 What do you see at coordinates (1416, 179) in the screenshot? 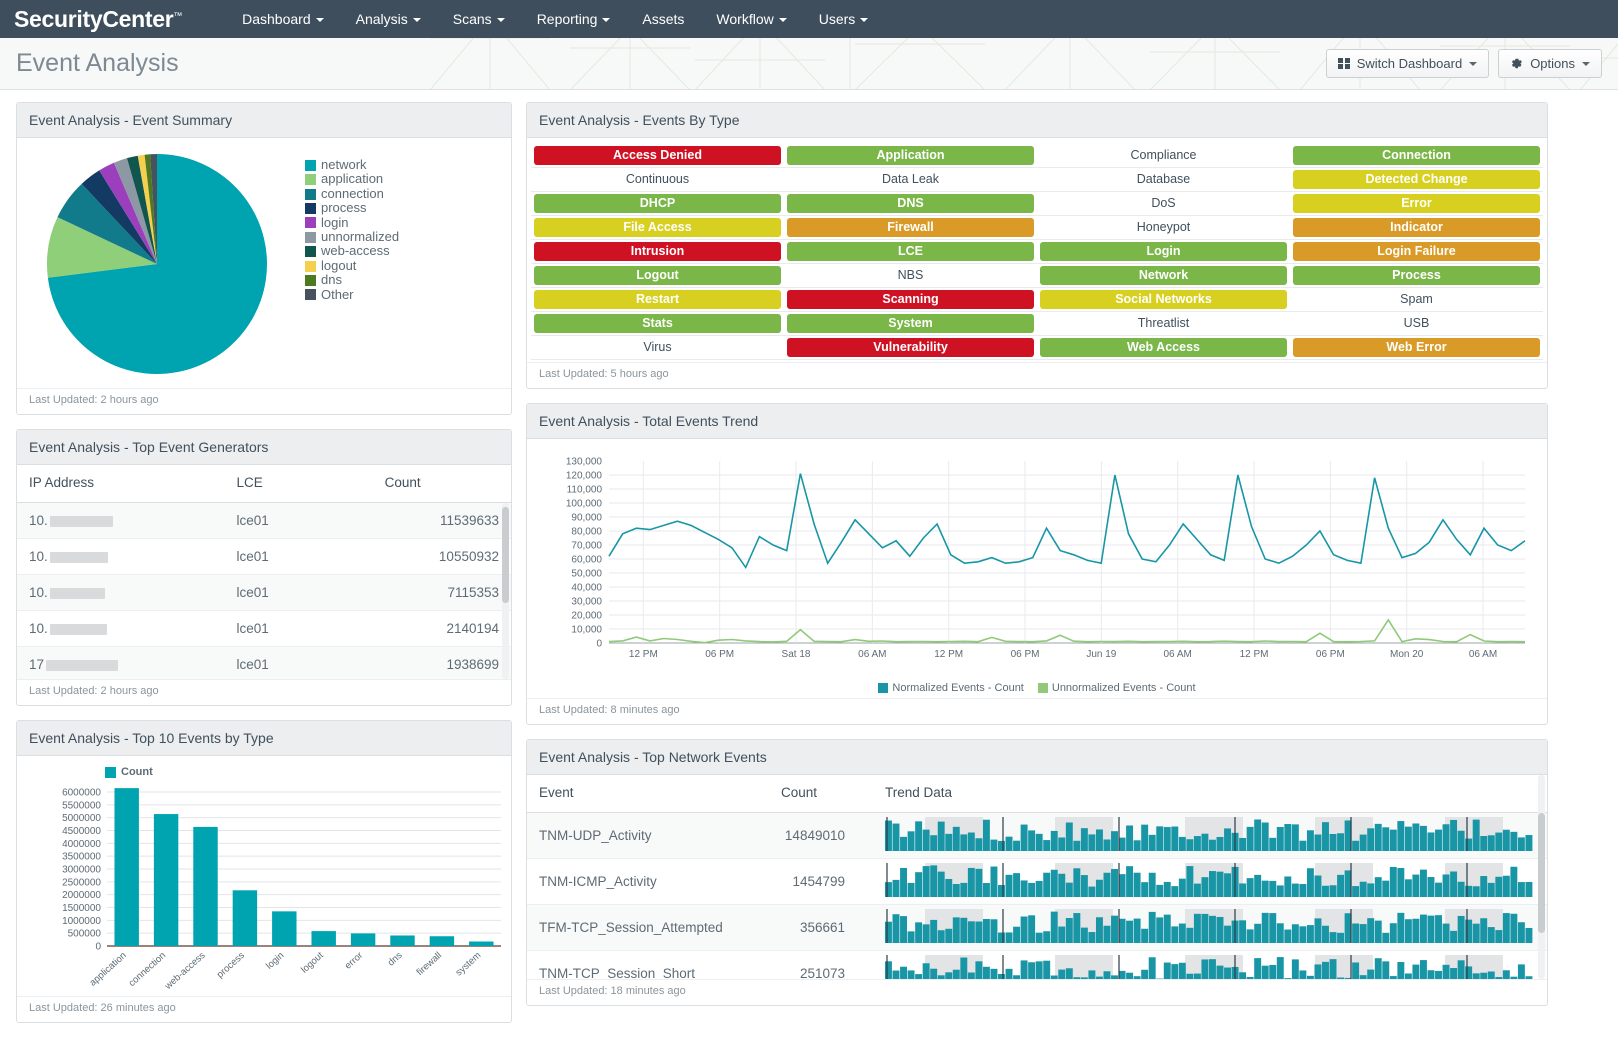
I see `event-type-detected-change: Detected Change` at bounding box center [1416, 179].